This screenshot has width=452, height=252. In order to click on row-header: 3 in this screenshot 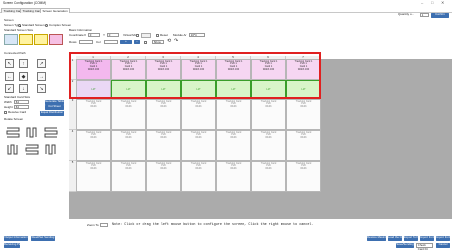, I will do `click(72, 114)`.